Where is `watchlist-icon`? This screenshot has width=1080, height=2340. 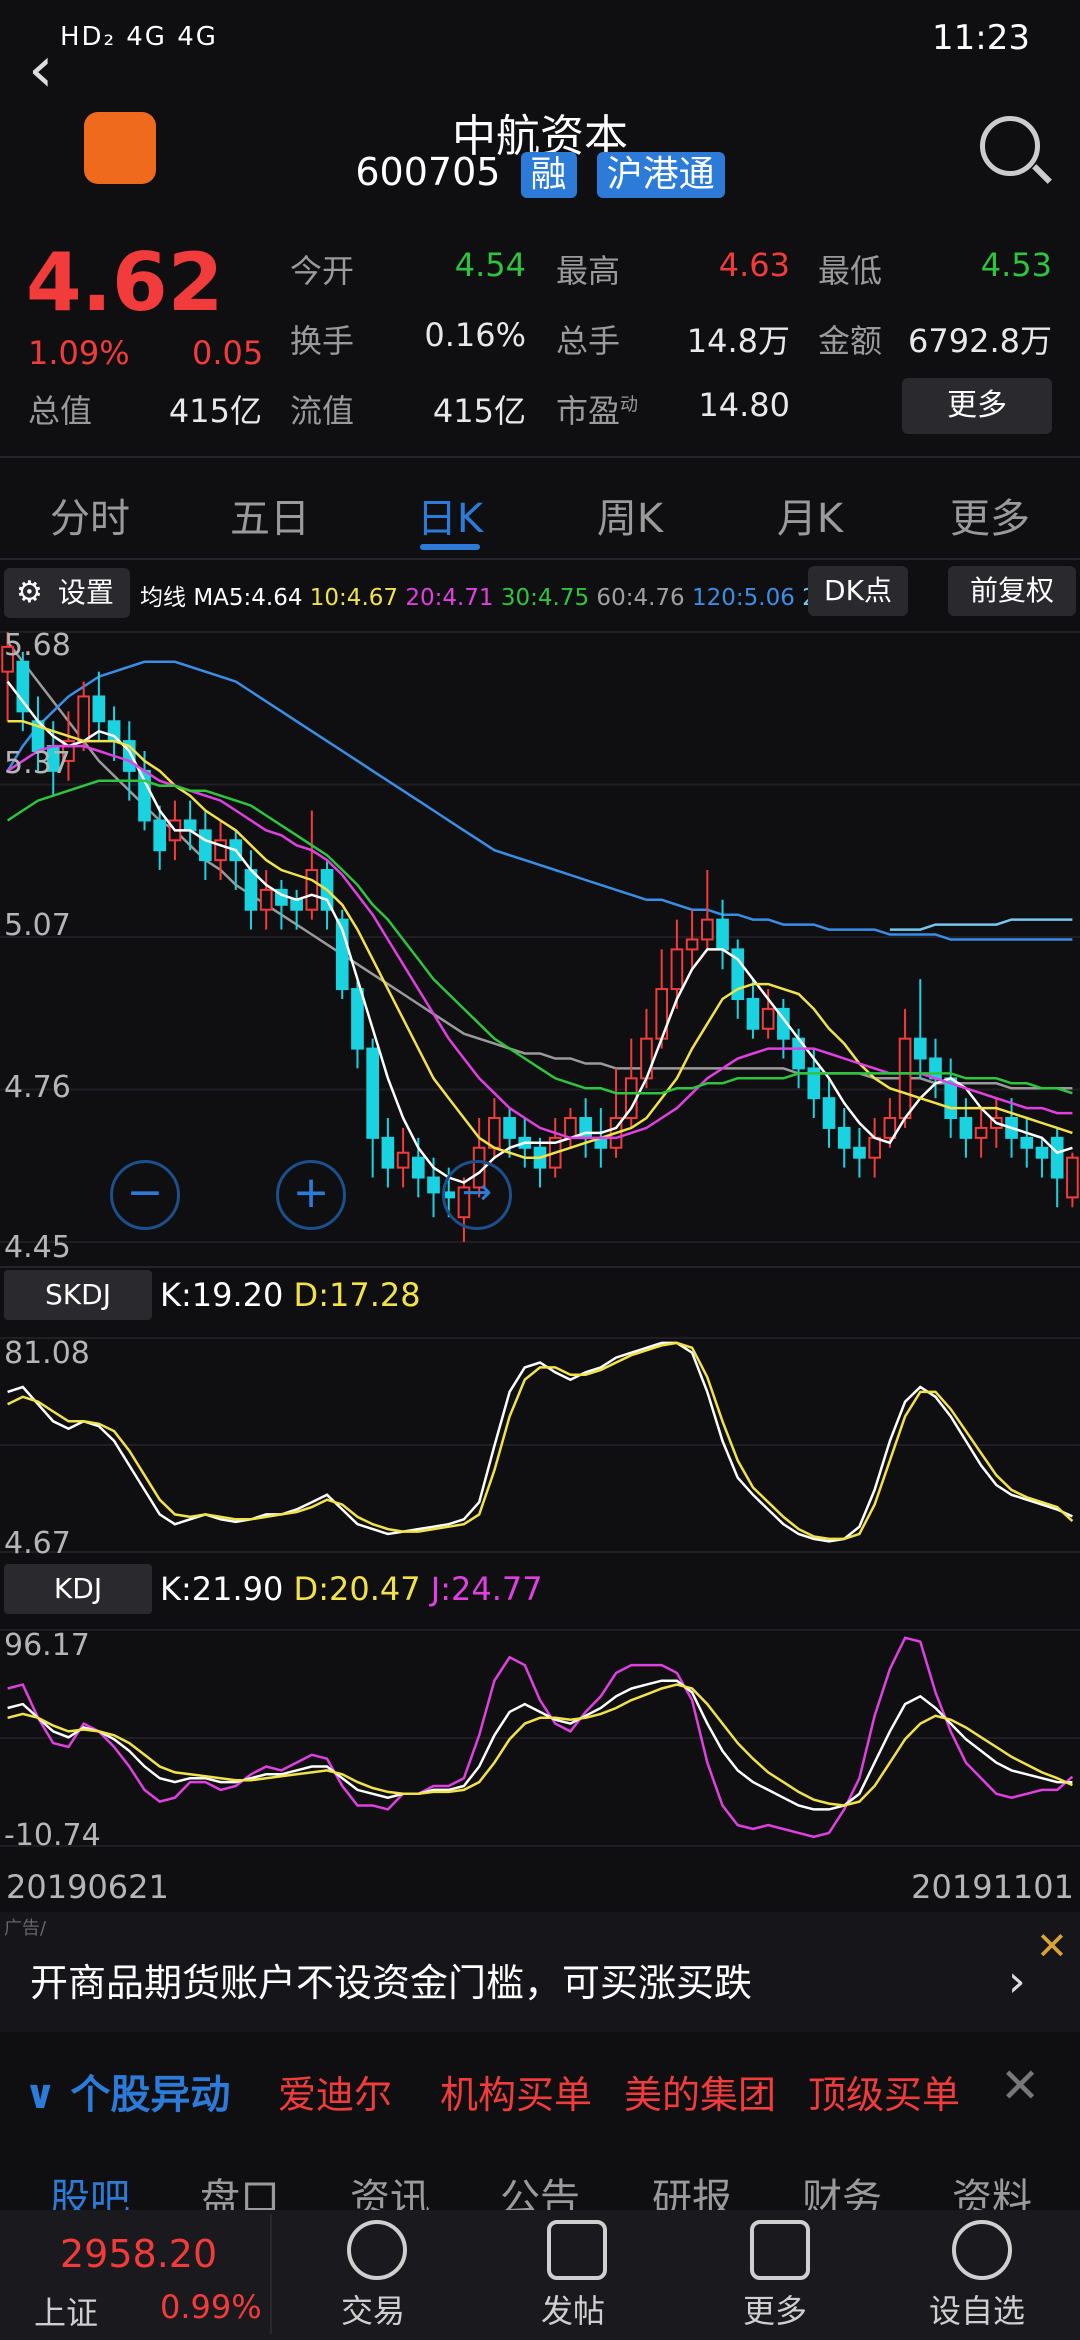
watchlist-icon is located at coordinates (982, 2250).